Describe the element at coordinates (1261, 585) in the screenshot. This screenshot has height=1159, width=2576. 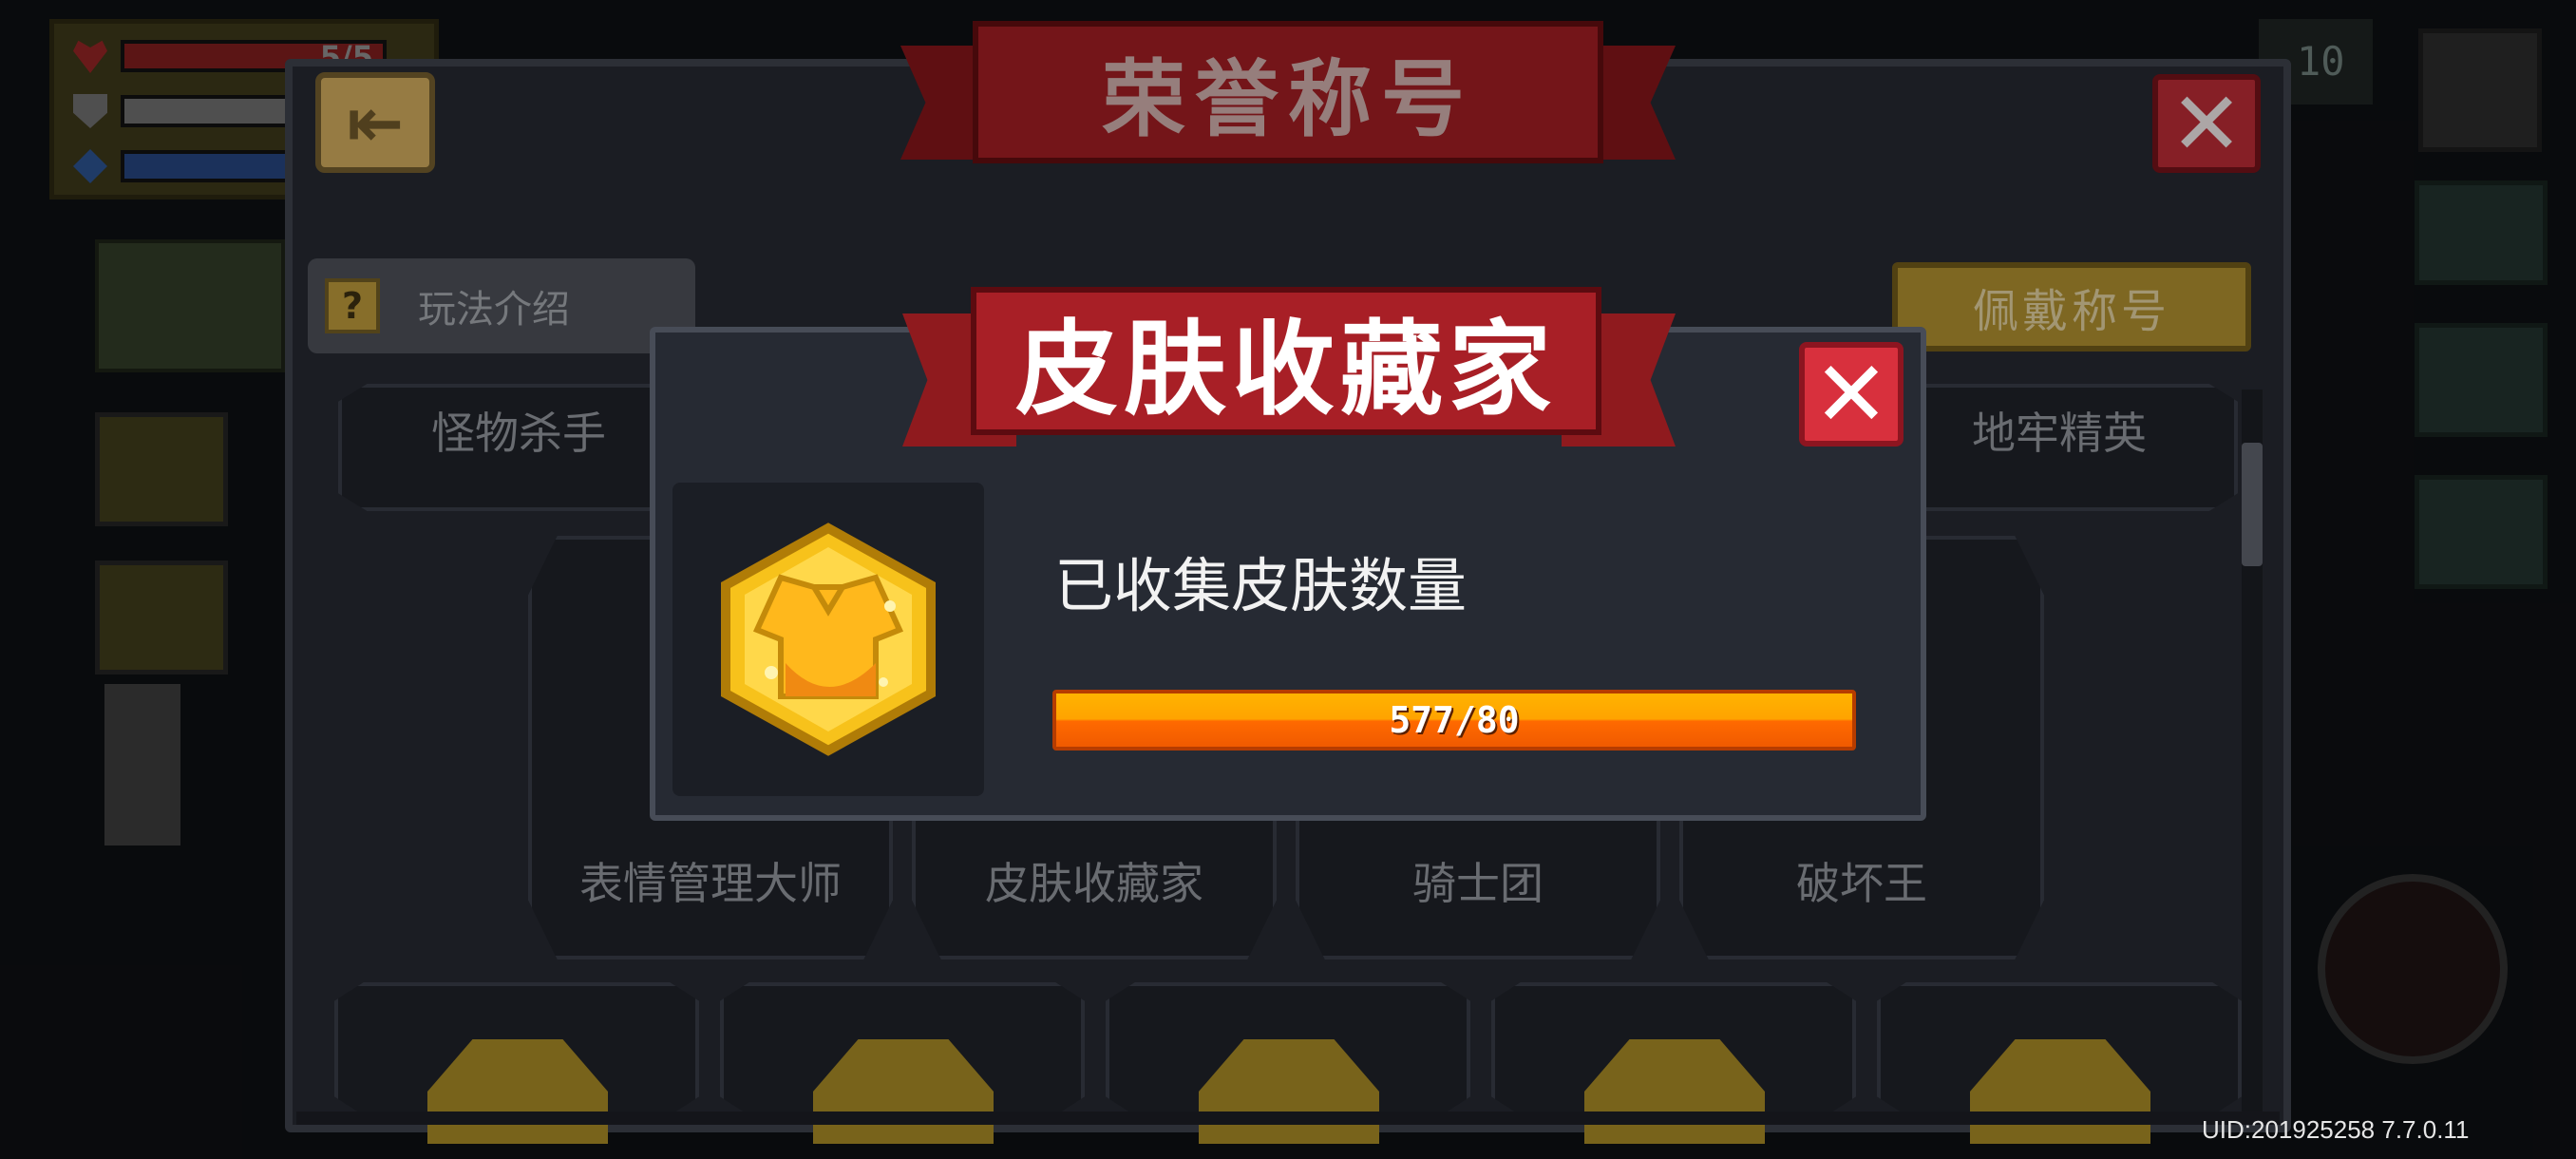
I see `skins-collected-label: 已收集皮肤数量` at that location.